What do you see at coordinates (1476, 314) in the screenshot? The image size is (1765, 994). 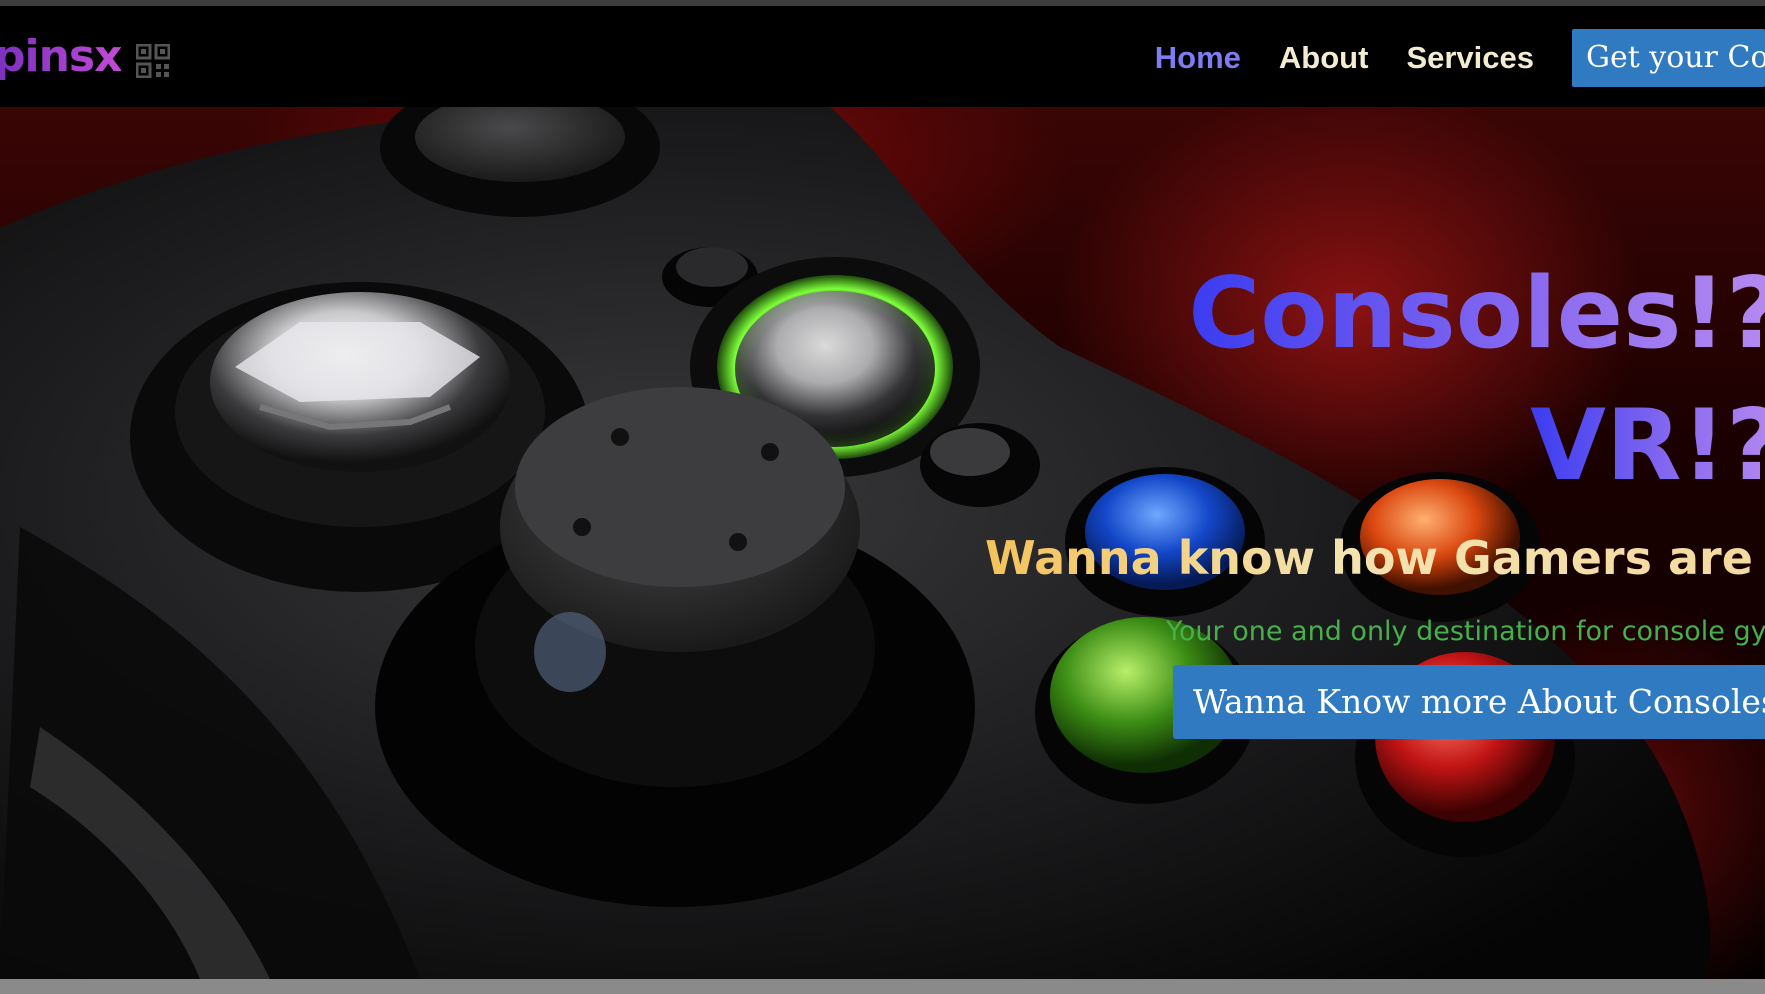 I see `hero-title-consoles: Consoles!?` at bounding box center [1476, 314].